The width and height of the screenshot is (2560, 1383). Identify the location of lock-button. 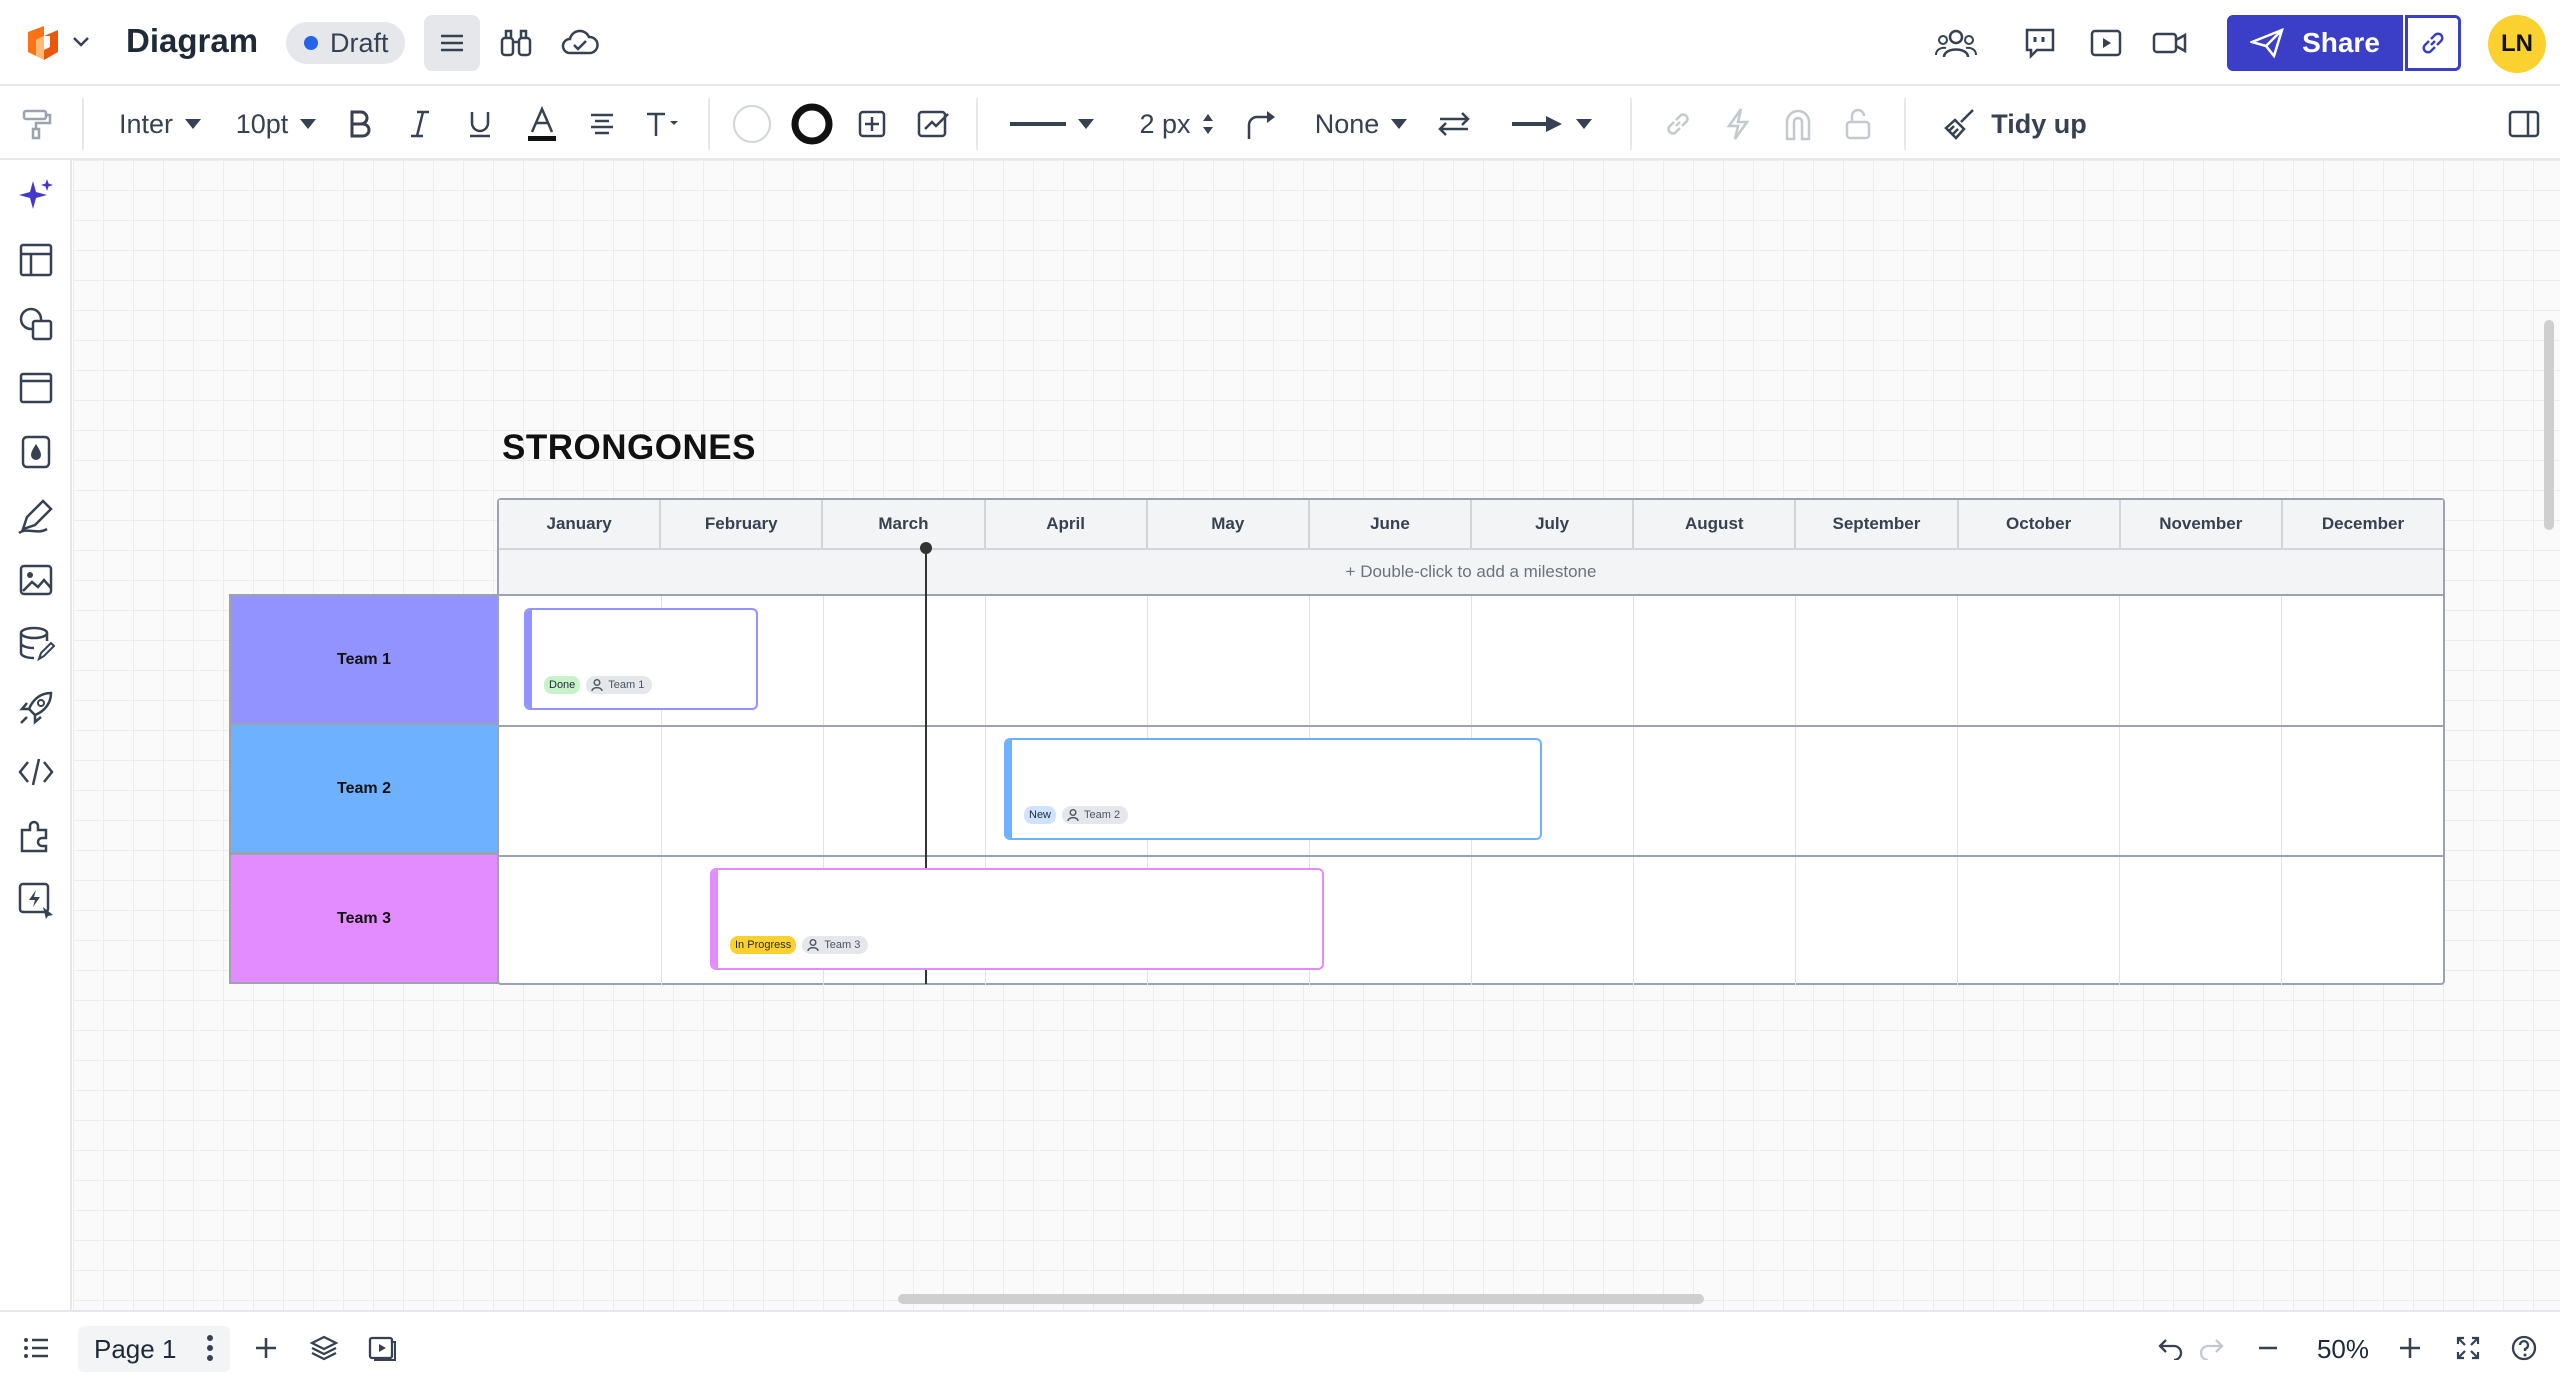
(1858, 124).